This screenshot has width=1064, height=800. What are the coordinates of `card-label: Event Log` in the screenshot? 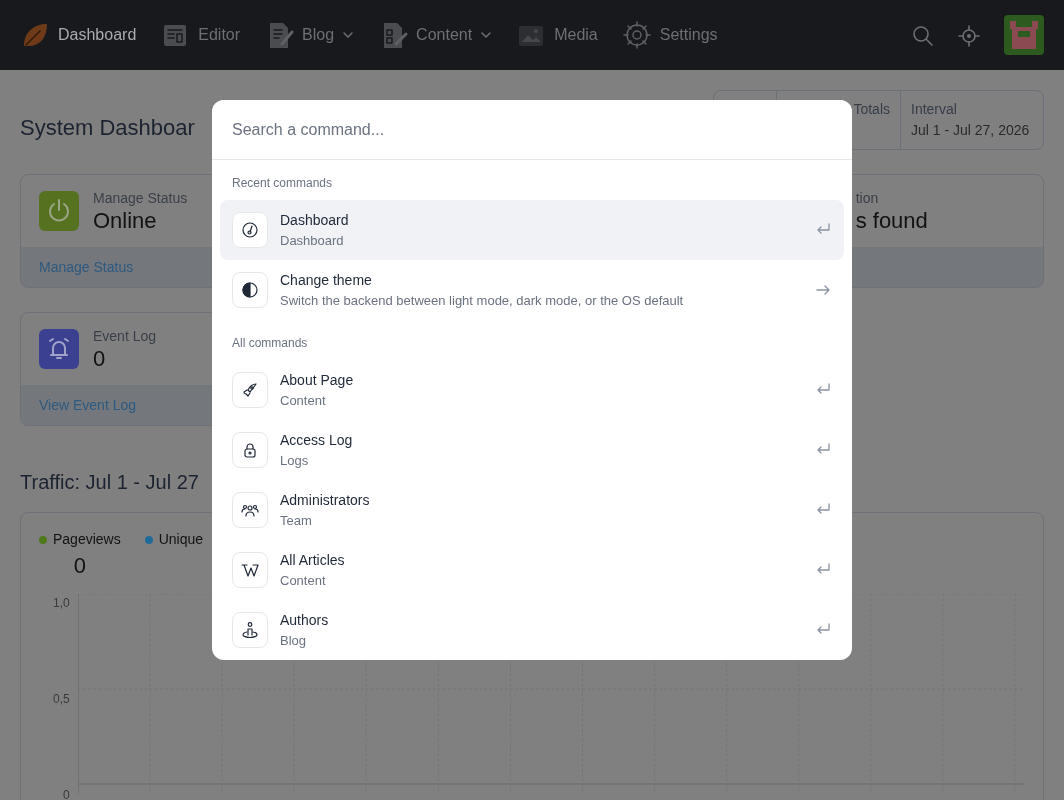 It's located at (125, 337).